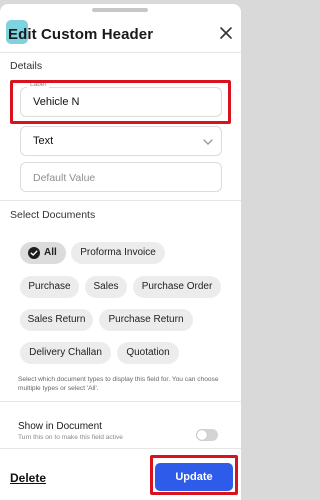 The image size is (320, 500). Describe the element at coordinates (56, 320) in the screenshot. I see `chip-sales-return: Sales Return` at that location.